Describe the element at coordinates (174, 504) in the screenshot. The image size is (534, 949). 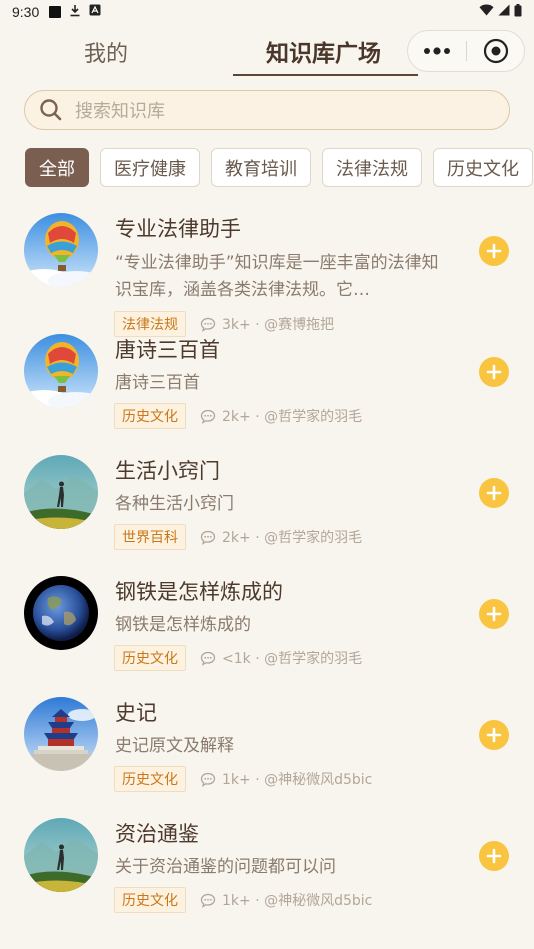
I see `item-description: 各种生活小窍门` at that location.